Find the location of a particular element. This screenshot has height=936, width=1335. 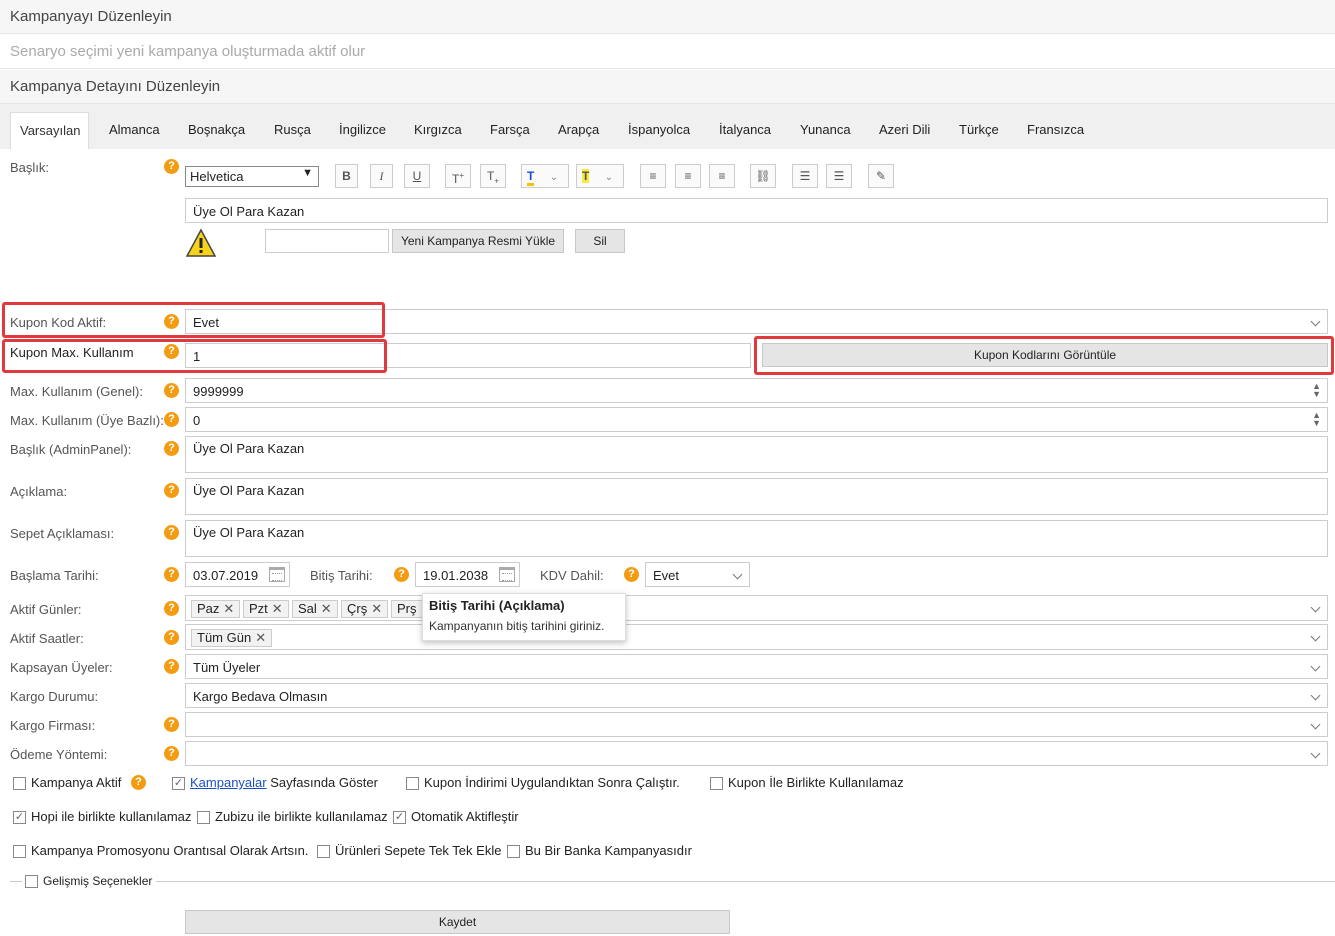

warning-icon is located at coordinates (201, 242).